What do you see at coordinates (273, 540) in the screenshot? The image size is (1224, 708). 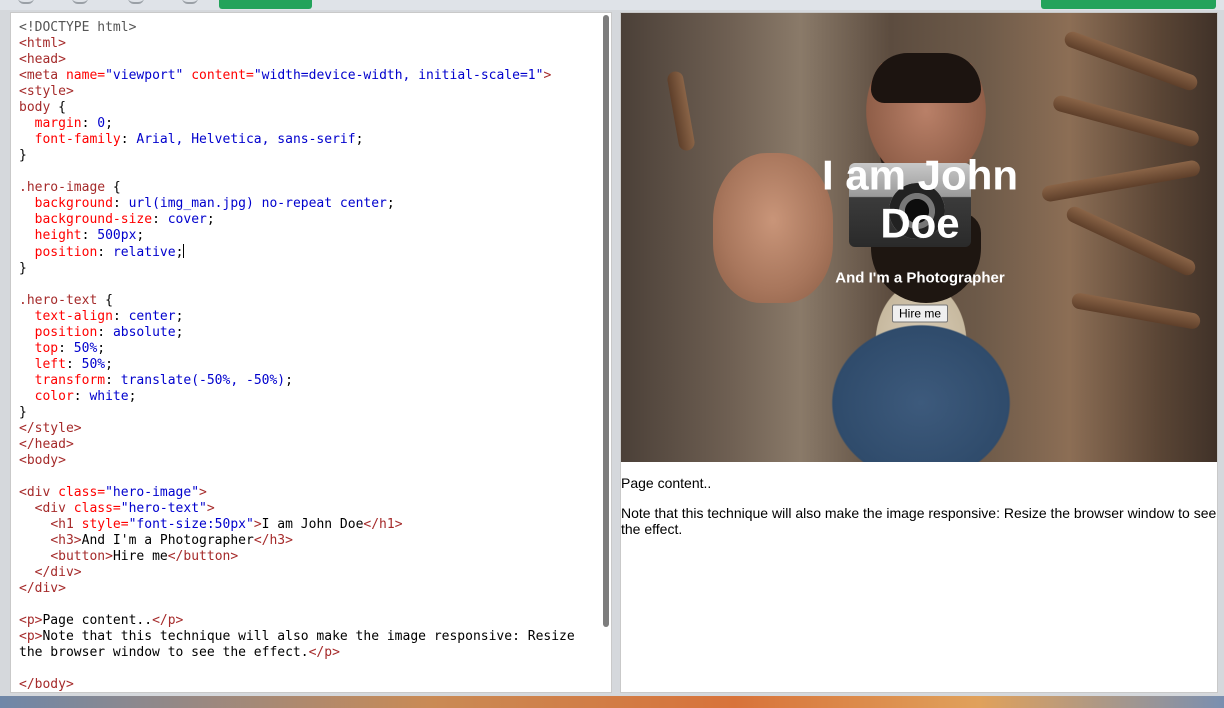 I see `code-token: </h3>` at bounding box center [273, 540].